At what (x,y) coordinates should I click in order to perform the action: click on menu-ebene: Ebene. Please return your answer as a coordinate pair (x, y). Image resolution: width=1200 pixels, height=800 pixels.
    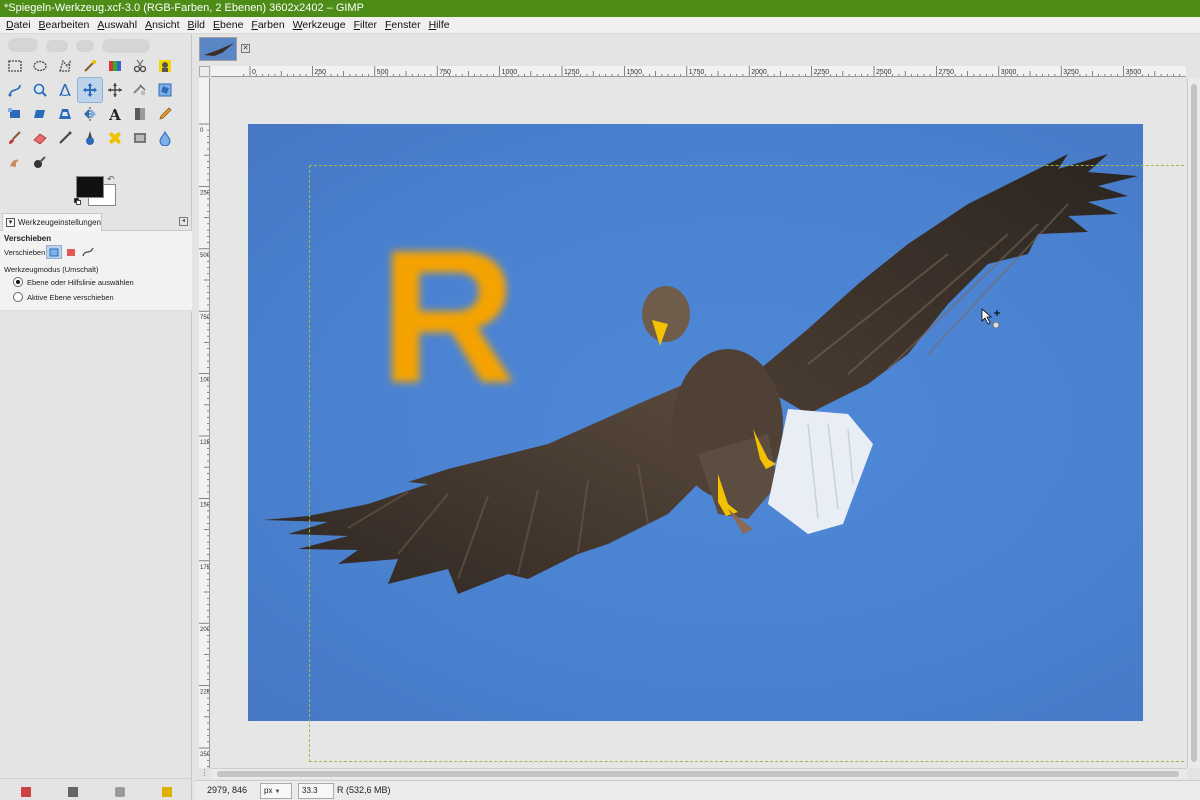
    Looking at the image, I should click on (228, 25).